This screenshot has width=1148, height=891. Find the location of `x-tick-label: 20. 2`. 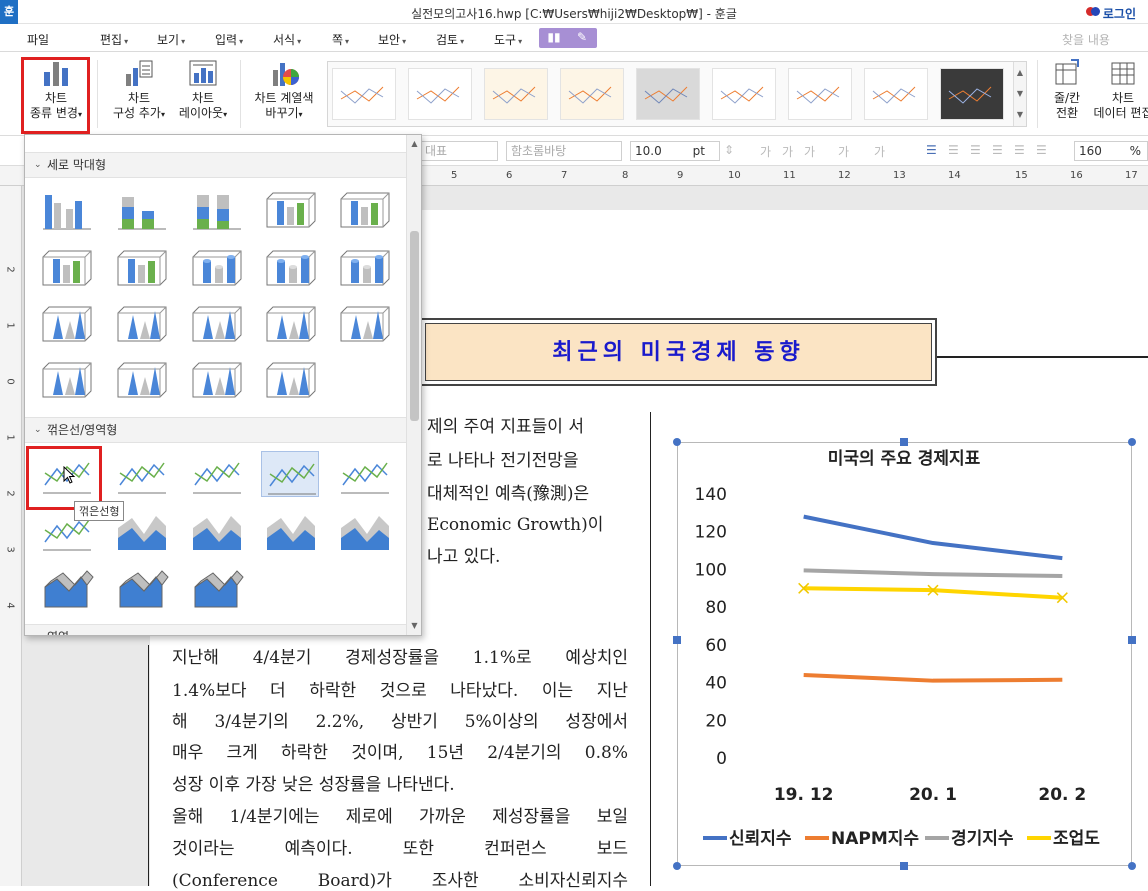

x-tick-label: 20. 2 is located at coordinates (1062, 795).